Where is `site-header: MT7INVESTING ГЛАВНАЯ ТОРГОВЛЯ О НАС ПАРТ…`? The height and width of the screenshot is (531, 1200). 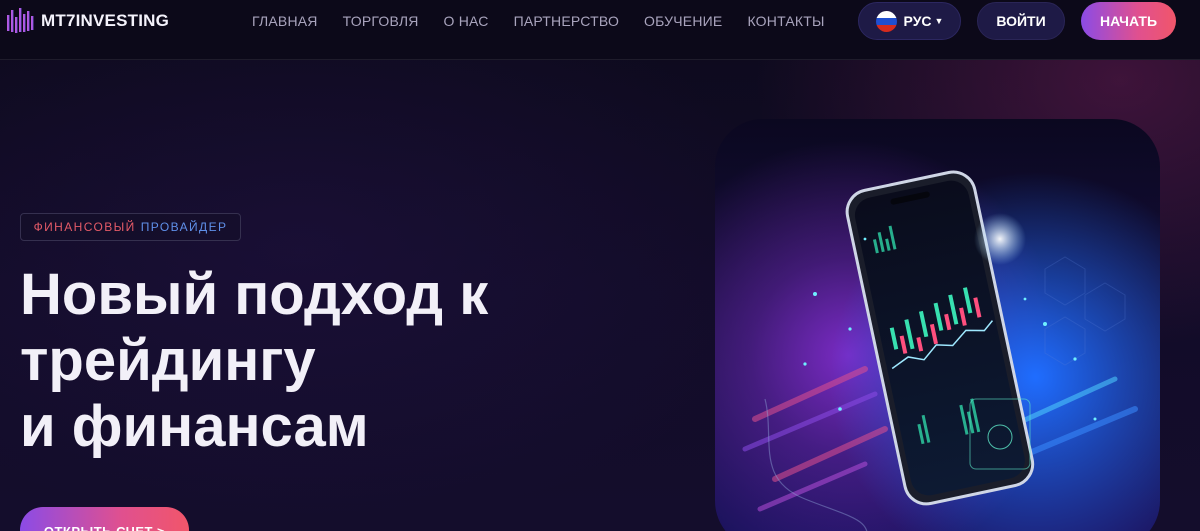
site-header: MT7INVESTING ГЛАВНАЯ ТОРГОВЛЯ О НАС ПАРТ… is located at coordinates (600, 30).